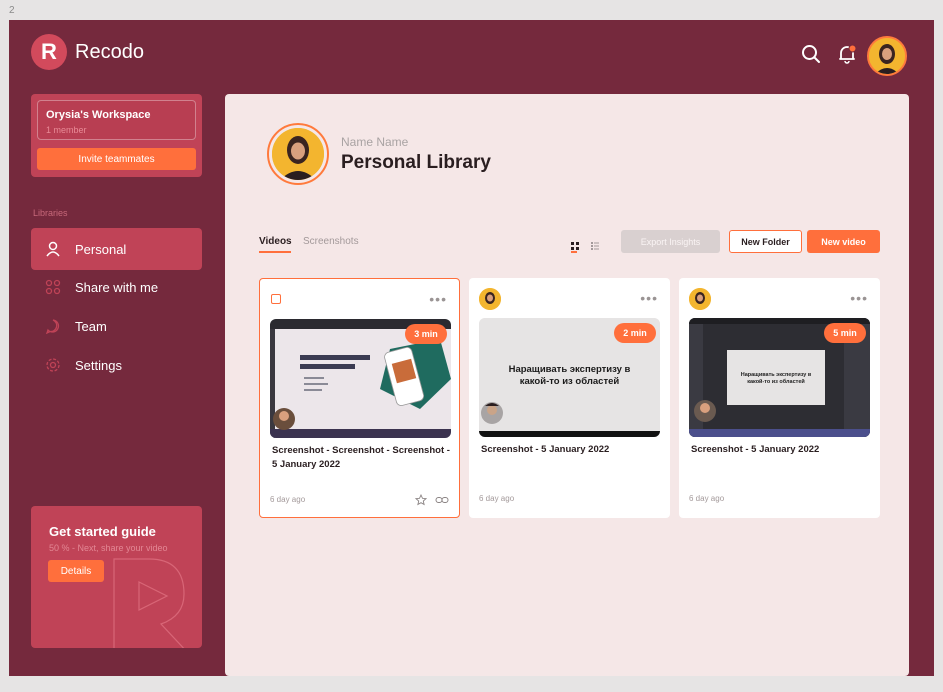  I want to click on sidebar-item-label: Share with me, so click(117, 287).